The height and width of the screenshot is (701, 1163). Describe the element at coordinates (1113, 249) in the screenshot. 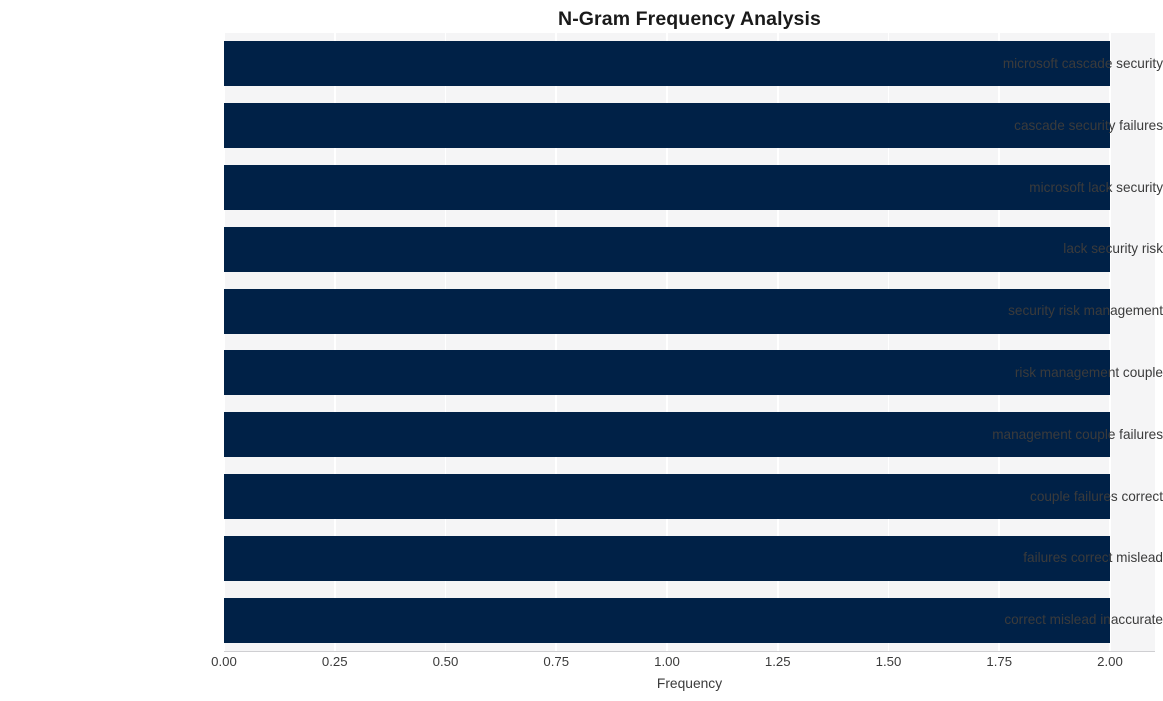

I see `y-tick-label: lack security risk` at that location.